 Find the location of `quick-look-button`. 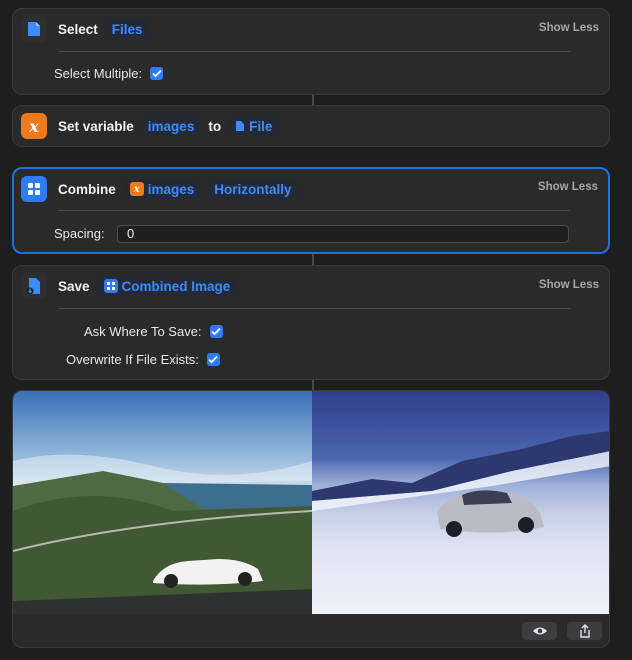

quick-look-button is located at coordinates (539, 631).